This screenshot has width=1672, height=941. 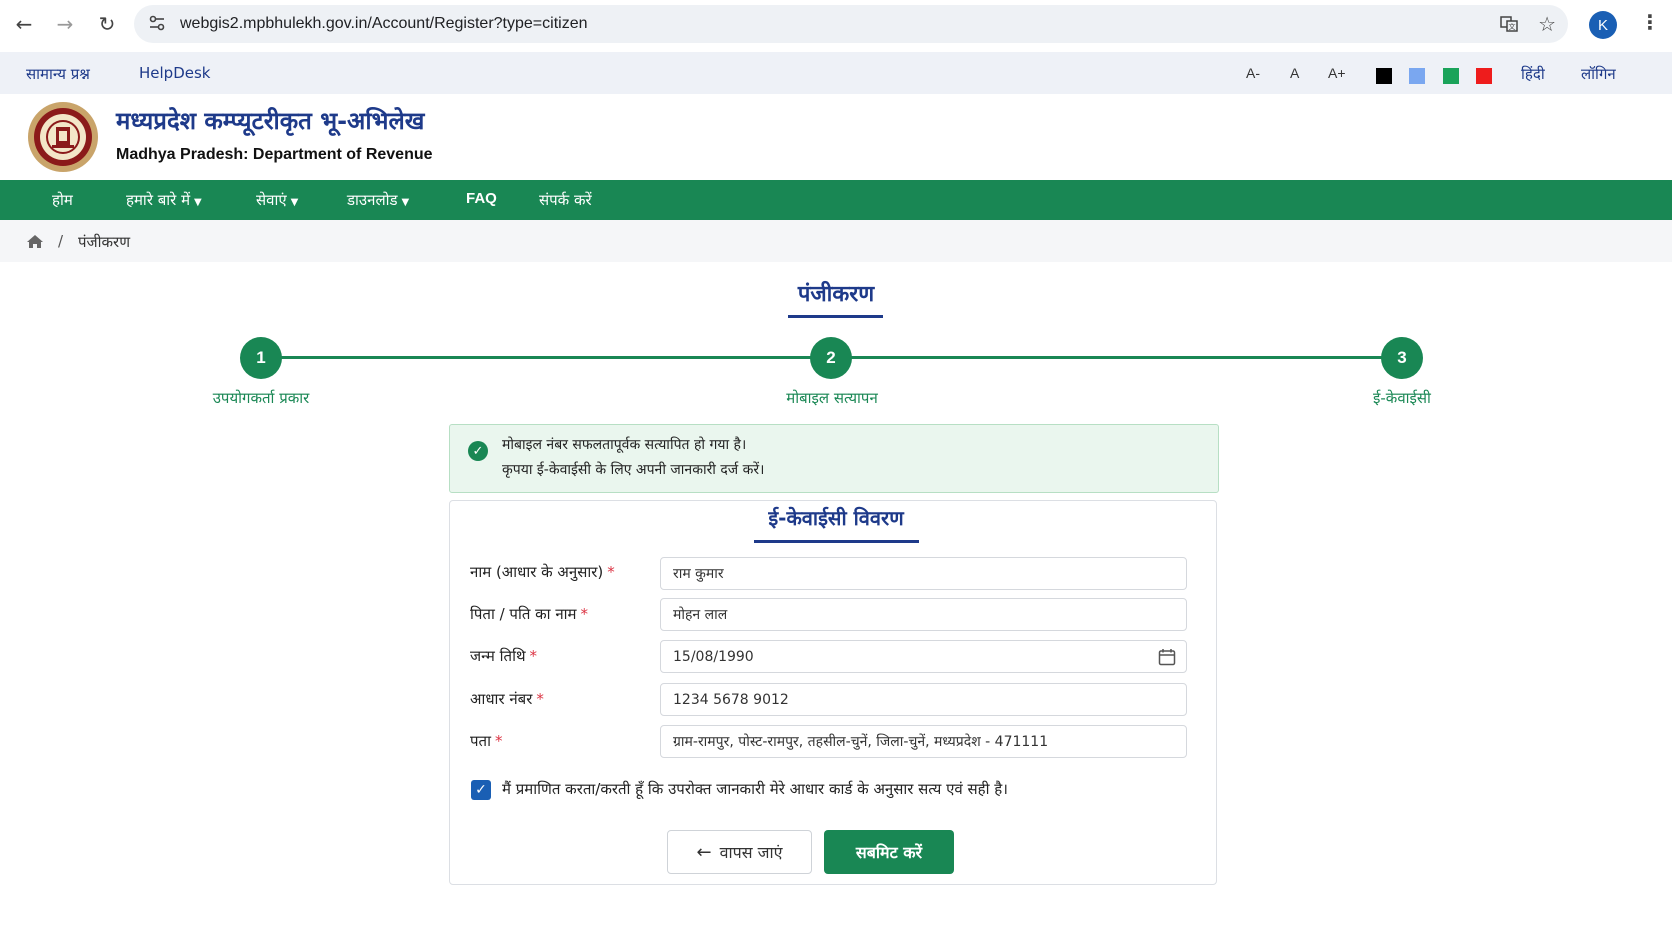 I want to click on aadhaar-label: आधार नंबर *, so click(x=507, y=699).